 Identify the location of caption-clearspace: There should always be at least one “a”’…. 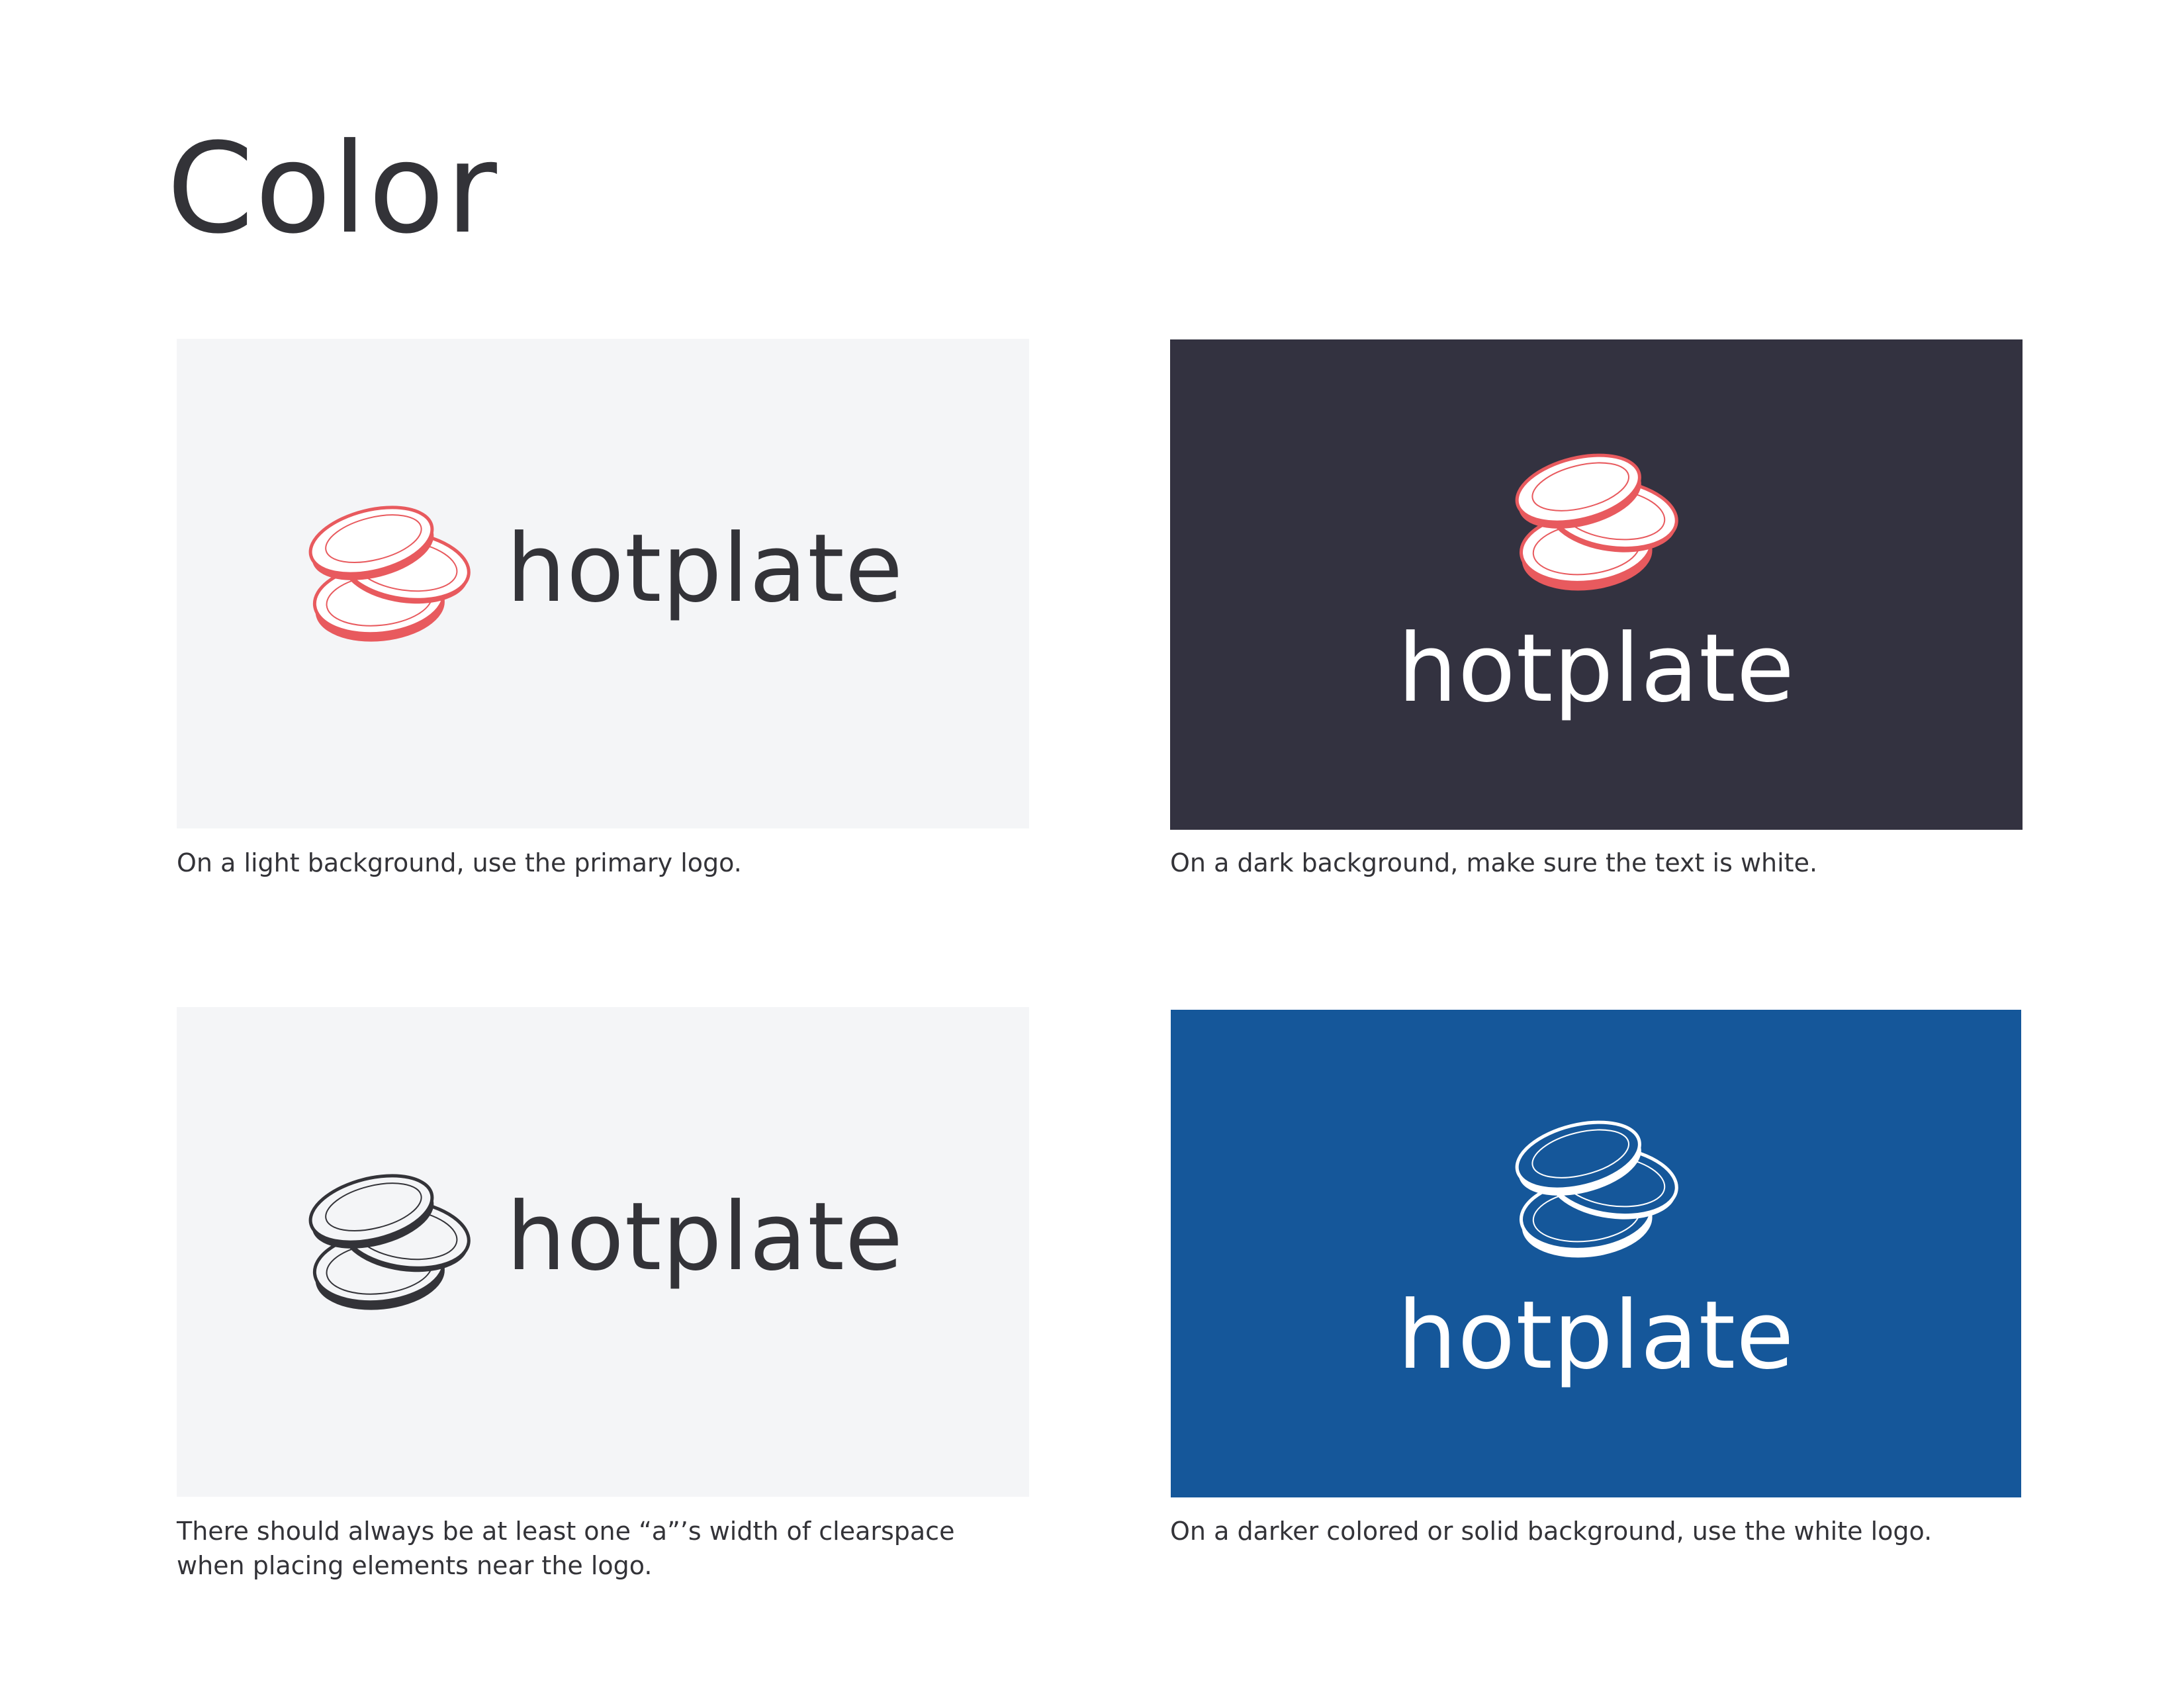
(565, 1548).